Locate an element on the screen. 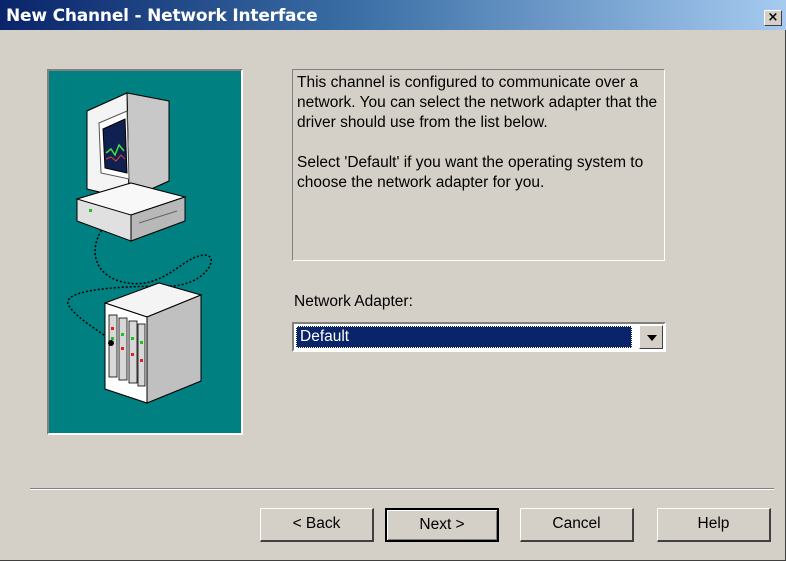  network-adapter-label: Network Adapter: is located at coordinates (353, 301).